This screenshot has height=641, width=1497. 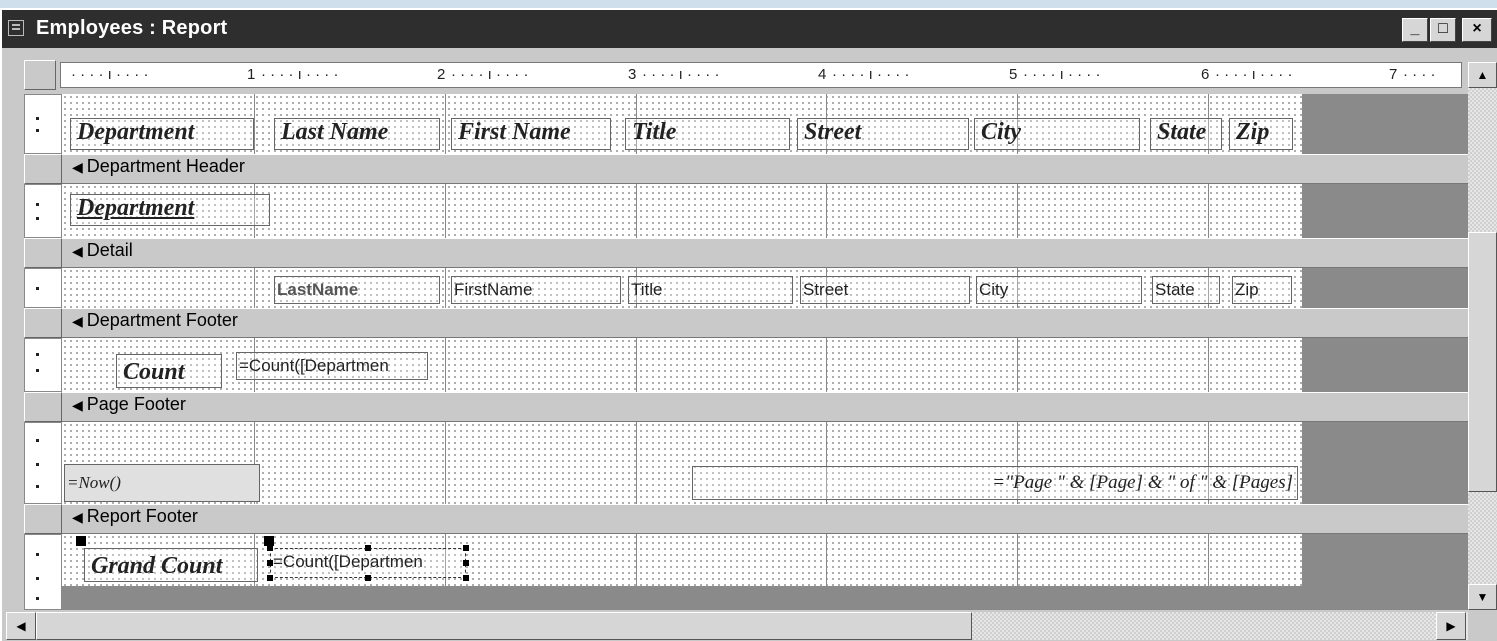 I want to click on ruler-mark-3: 3, so click(x=632, y=74).